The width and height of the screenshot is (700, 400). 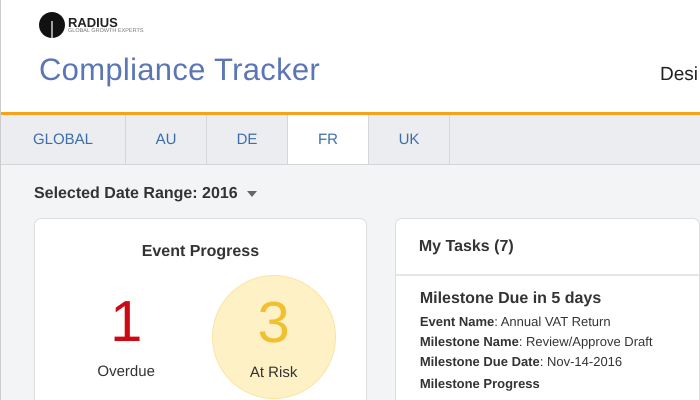 I want to click on progress-label: Milestone Progress, so click(x=480, y=383).